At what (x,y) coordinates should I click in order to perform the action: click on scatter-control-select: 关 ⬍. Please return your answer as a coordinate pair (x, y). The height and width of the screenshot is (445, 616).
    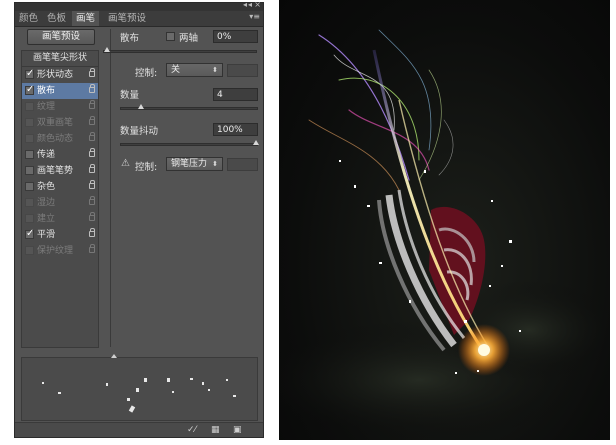
    Looking at the image, I should click on (194, 70).